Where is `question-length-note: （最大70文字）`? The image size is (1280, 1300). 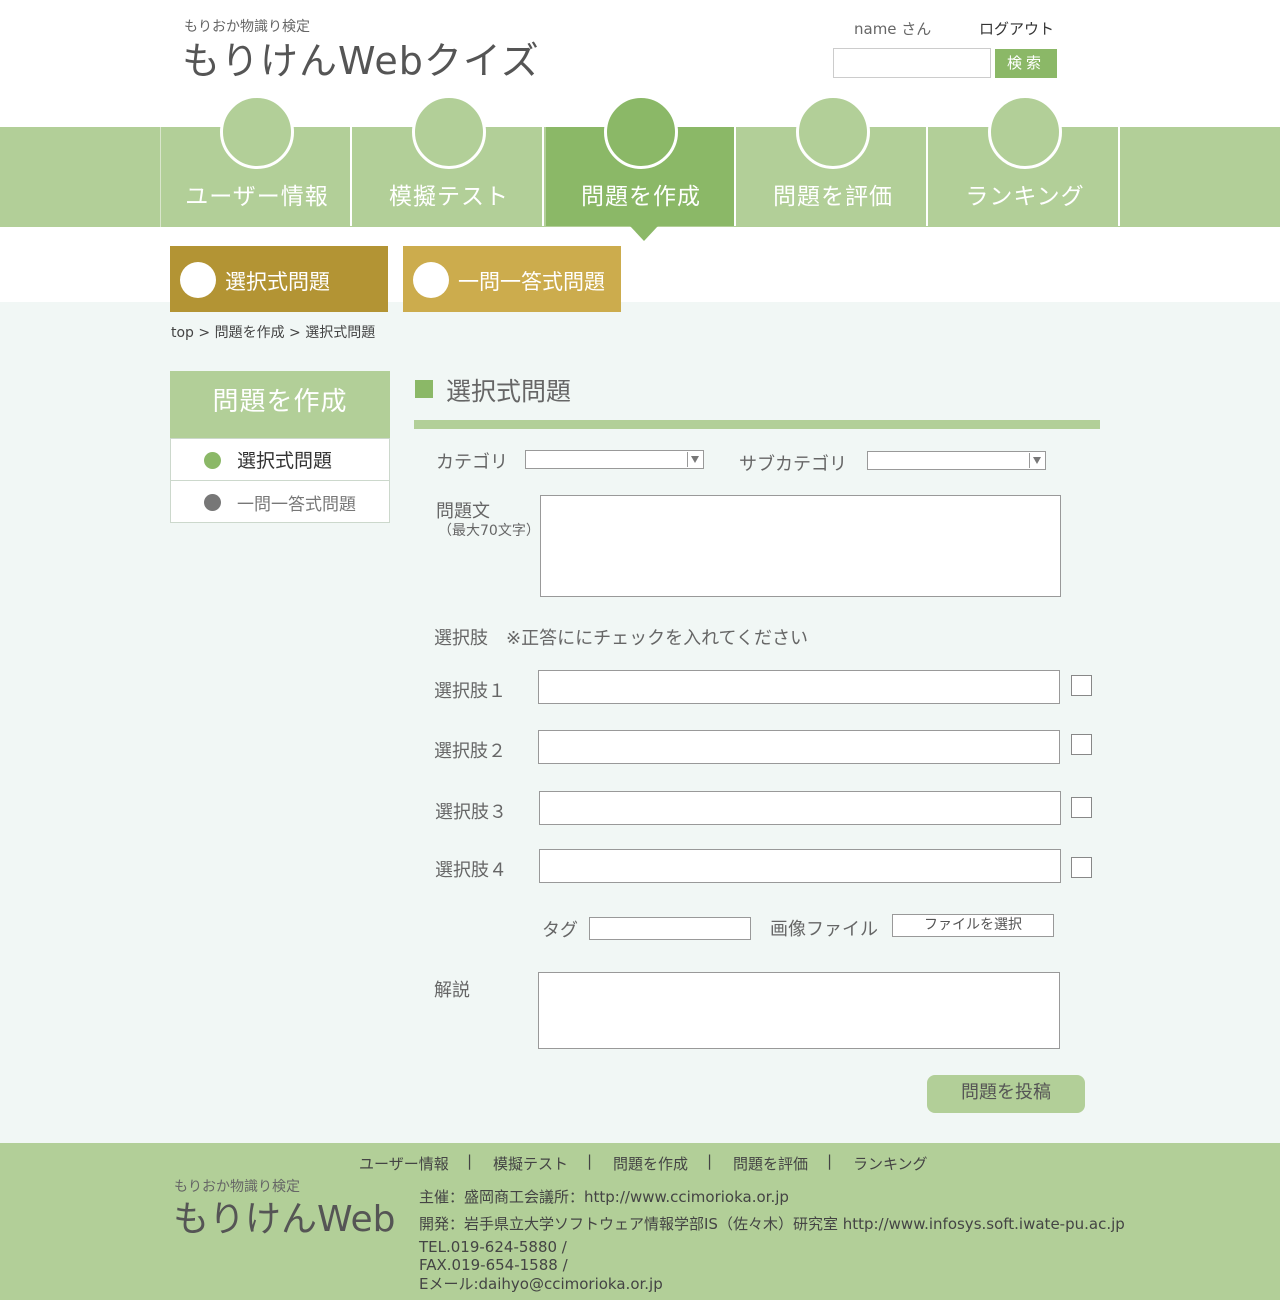 question-length-note: （最大70文字） is located at coordinates (489, 531).